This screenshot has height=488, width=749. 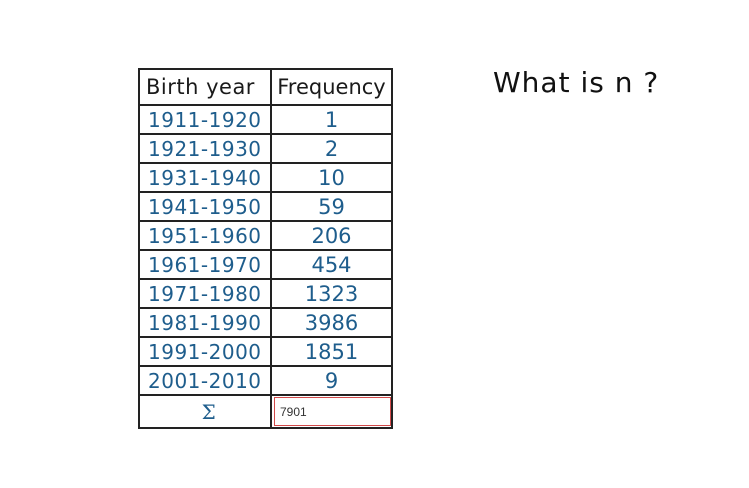 What do you see at coordinates (206, 380) in the screenshot?
I see `birth-year-cell: 2001-2010` at bounding box center [206, 380].